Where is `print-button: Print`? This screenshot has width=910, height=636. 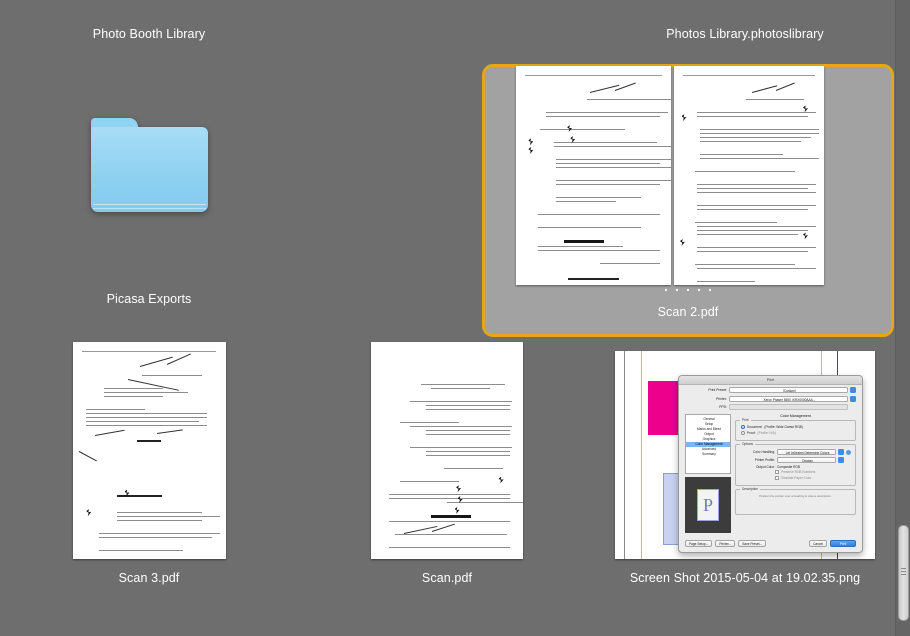
print-button: Print is located at coordinates (843, 543).